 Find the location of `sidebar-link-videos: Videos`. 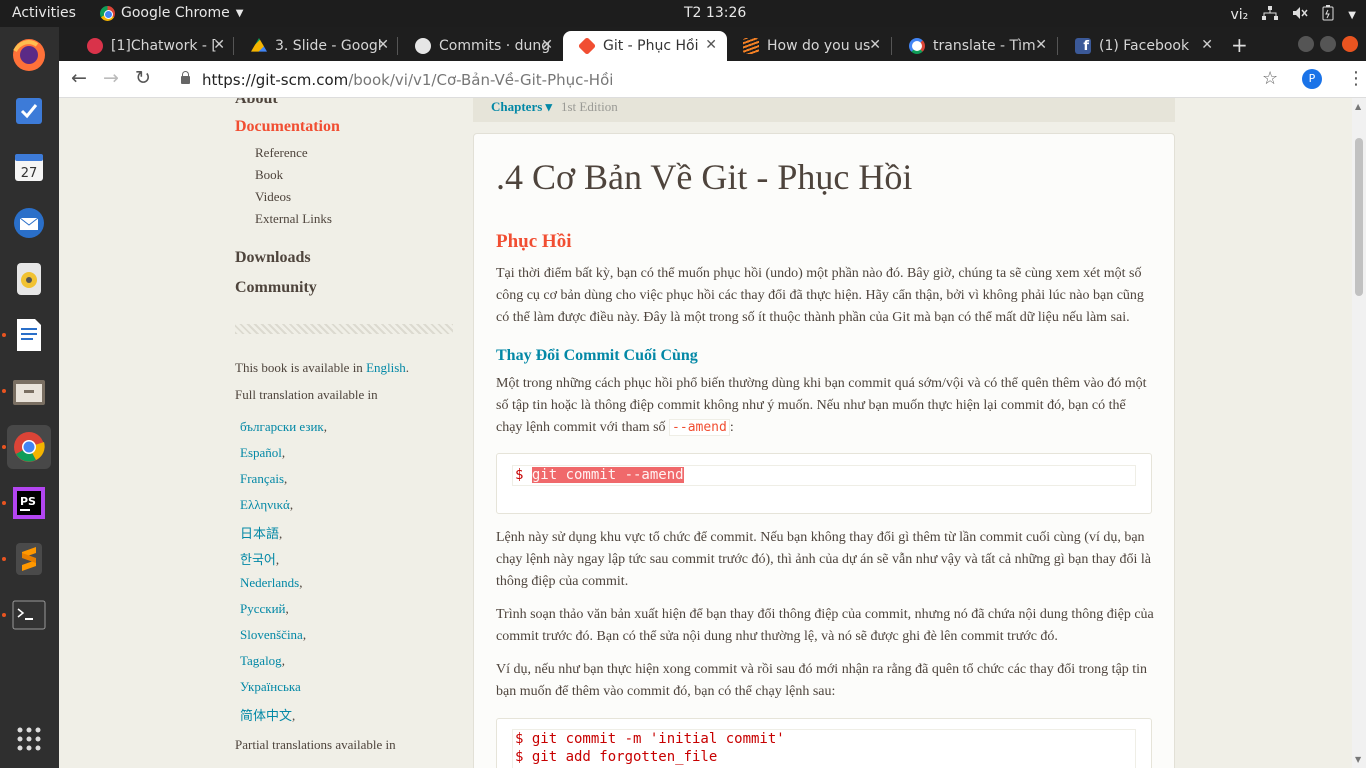

sidebar-link-videos: Videos is located at coordinates (273, 197).